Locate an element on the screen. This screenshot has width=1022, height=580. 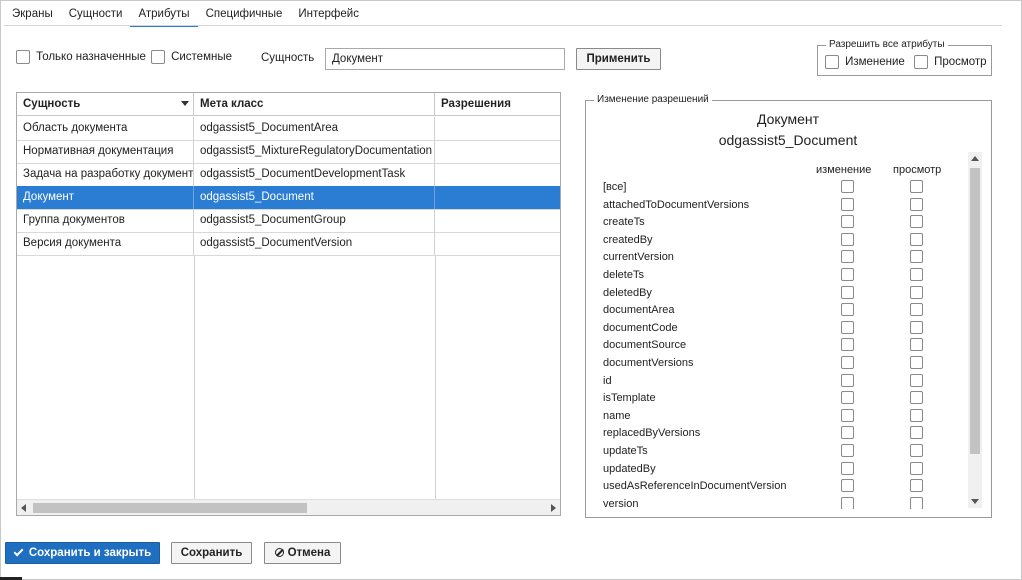
cell-metaclass: odgassist5_DocumentGroup is located at coordinates (314, 220).